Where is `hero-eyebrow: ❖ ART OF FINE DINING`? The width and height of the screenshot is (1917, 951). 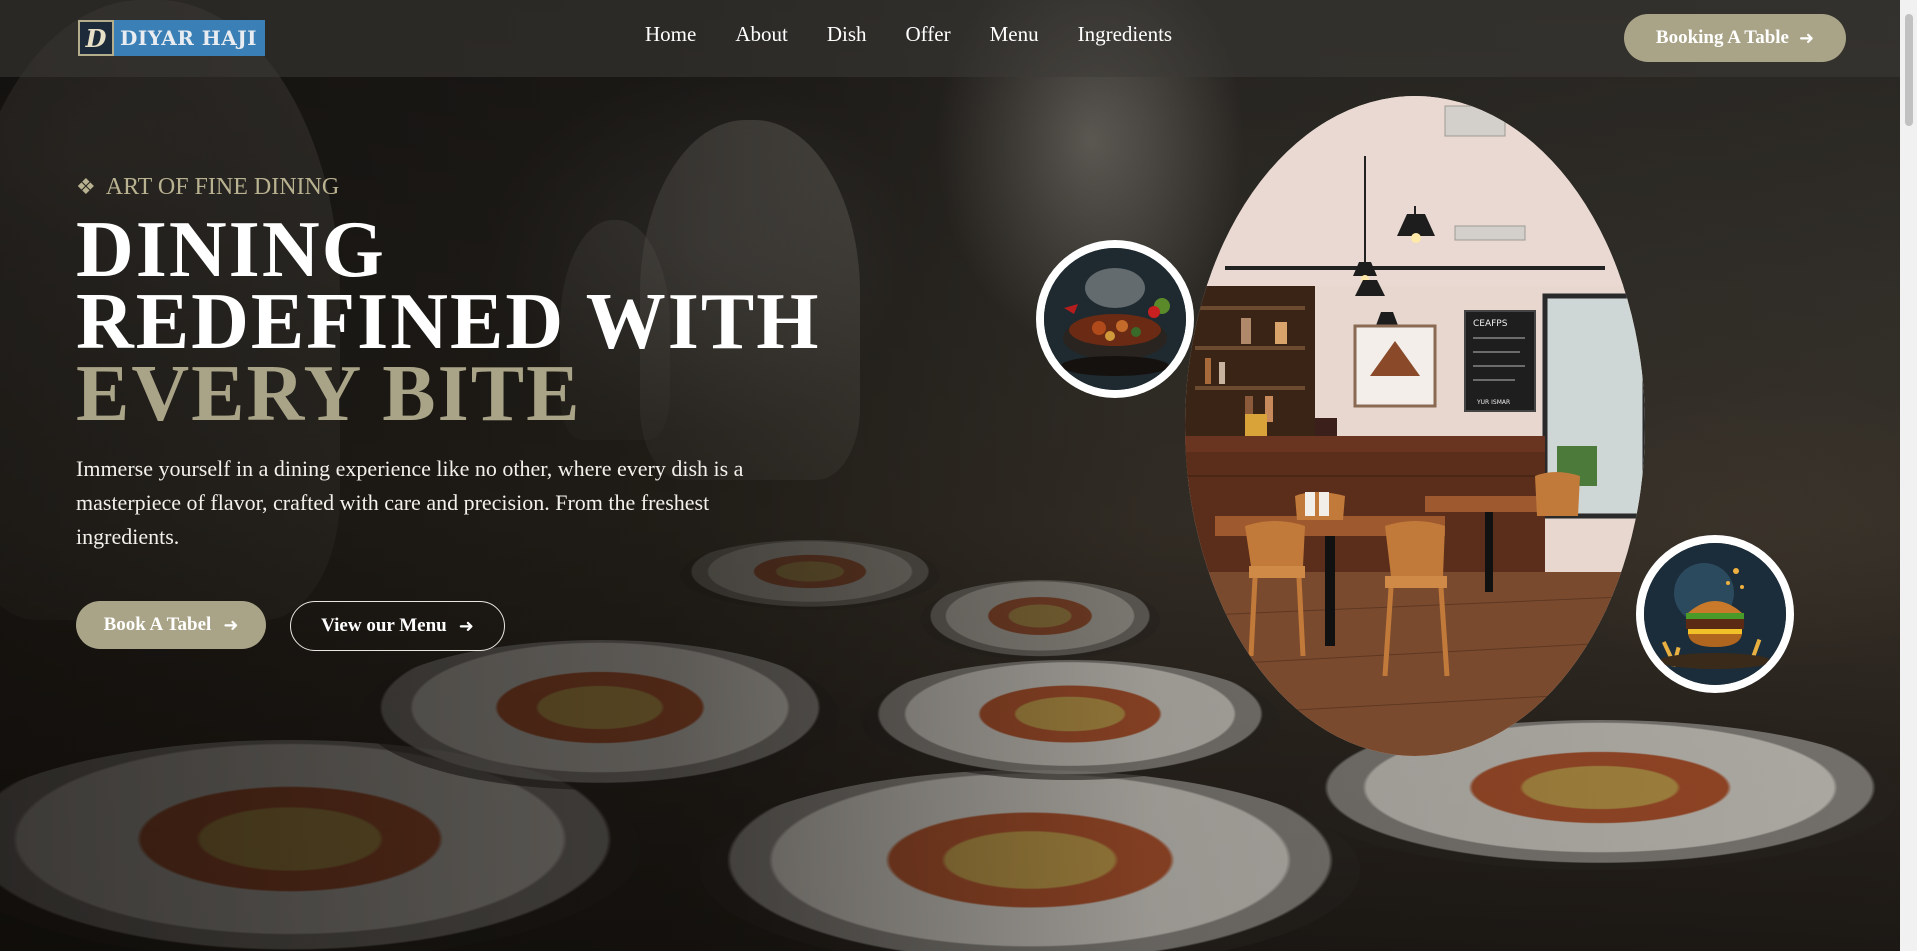 hero-eyebrow: ❖ ART OF FINE DINING is located at coordinates (207, 187).